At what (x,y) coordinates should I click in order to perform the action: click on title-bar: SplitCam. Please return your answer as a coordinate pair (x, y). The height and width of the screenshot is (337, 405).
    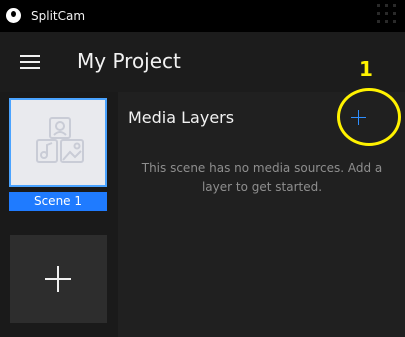
    Looking at the image, I should click on (202, 16).